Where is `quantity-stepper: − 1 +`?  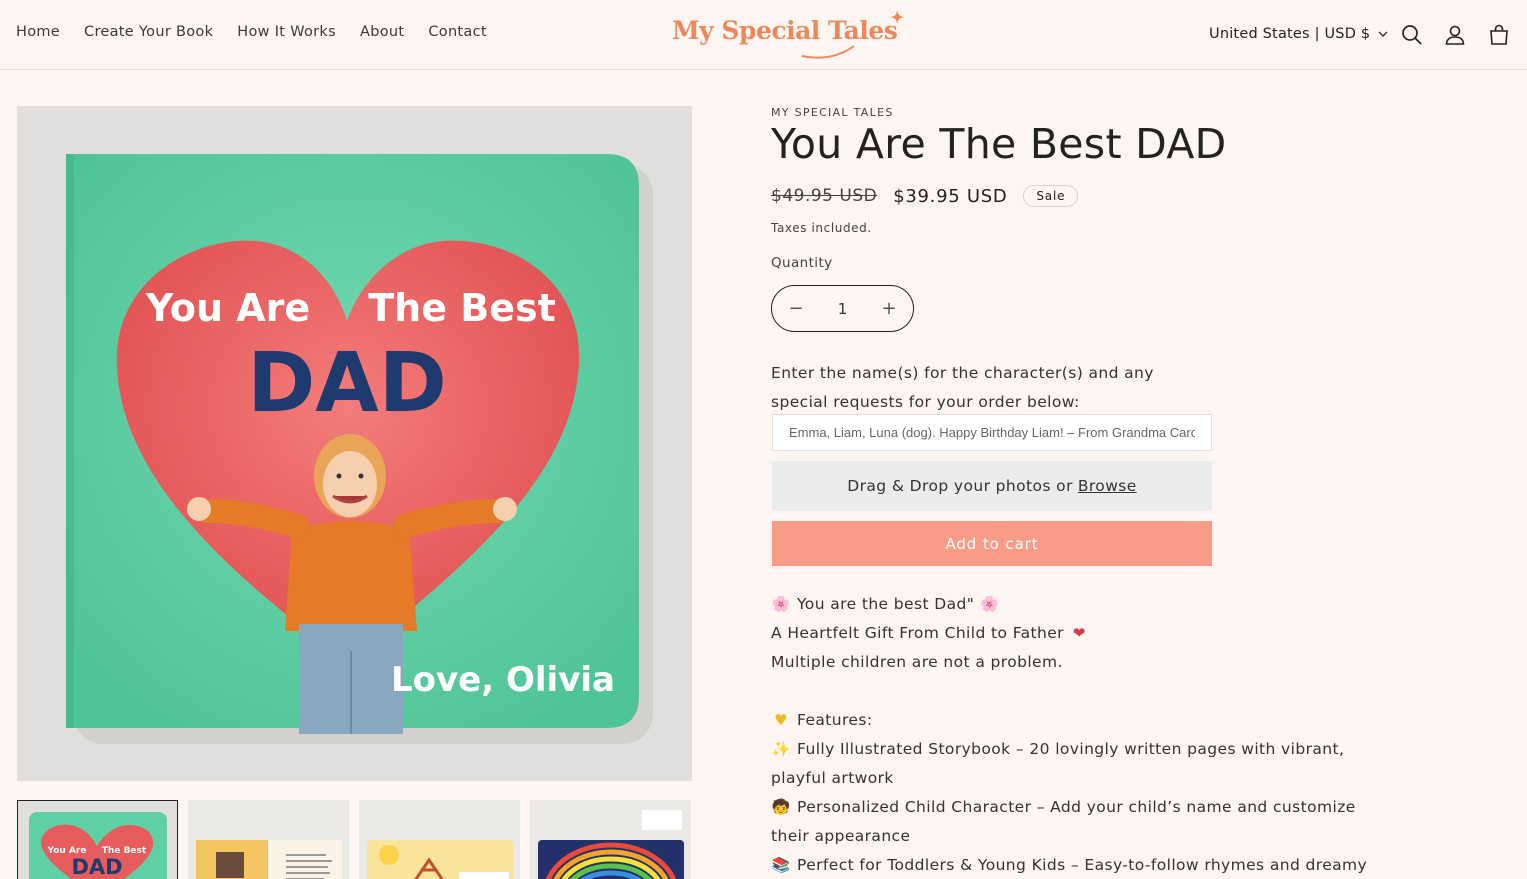
quantity-stepper: − 1 + is located at coordinates (842, 308).